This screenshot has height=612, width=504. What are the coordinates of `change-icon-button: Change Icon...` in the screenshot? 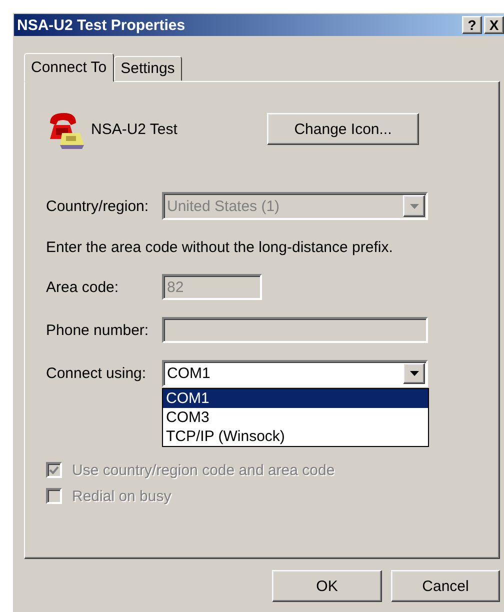 It's located at (343, 129).